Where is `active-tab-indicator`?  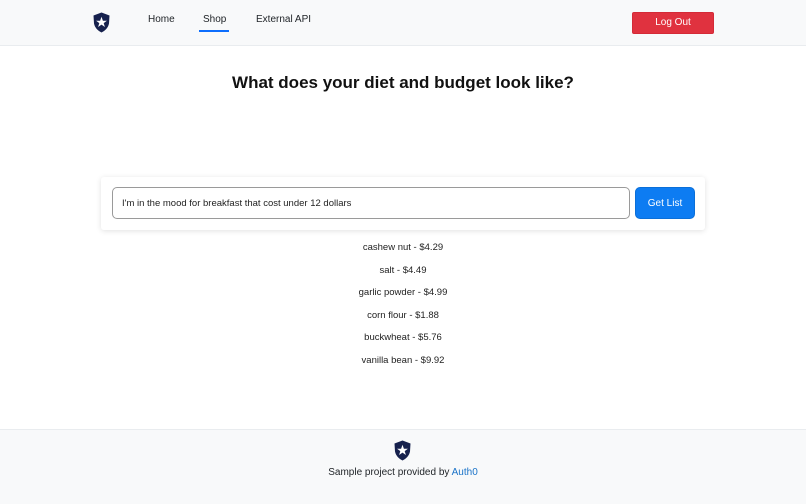
active-tab-indicator is located at coordinates (214, 31).